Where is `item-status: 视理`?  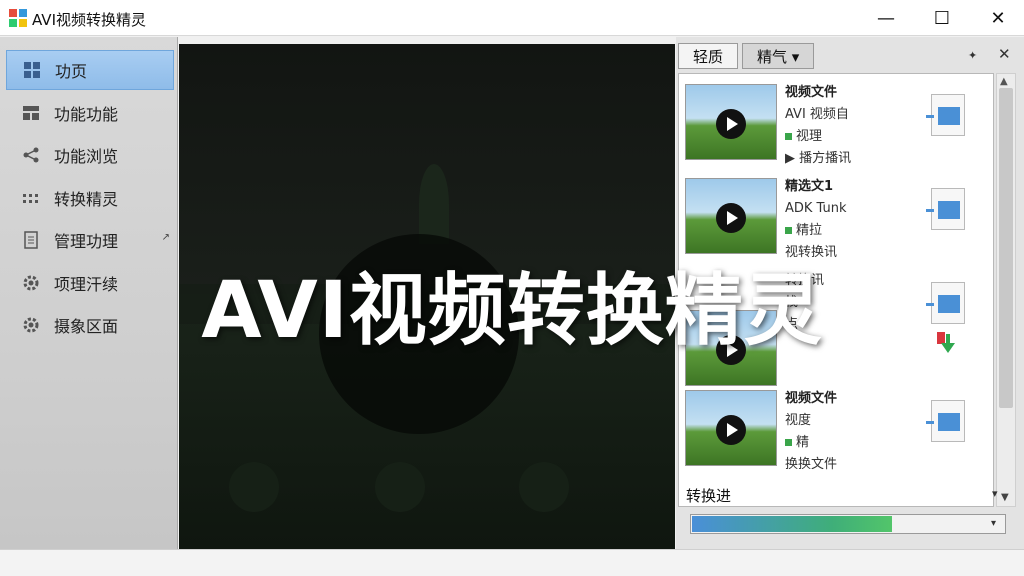 item-status: 视理 is located at coordinates (809, 136).